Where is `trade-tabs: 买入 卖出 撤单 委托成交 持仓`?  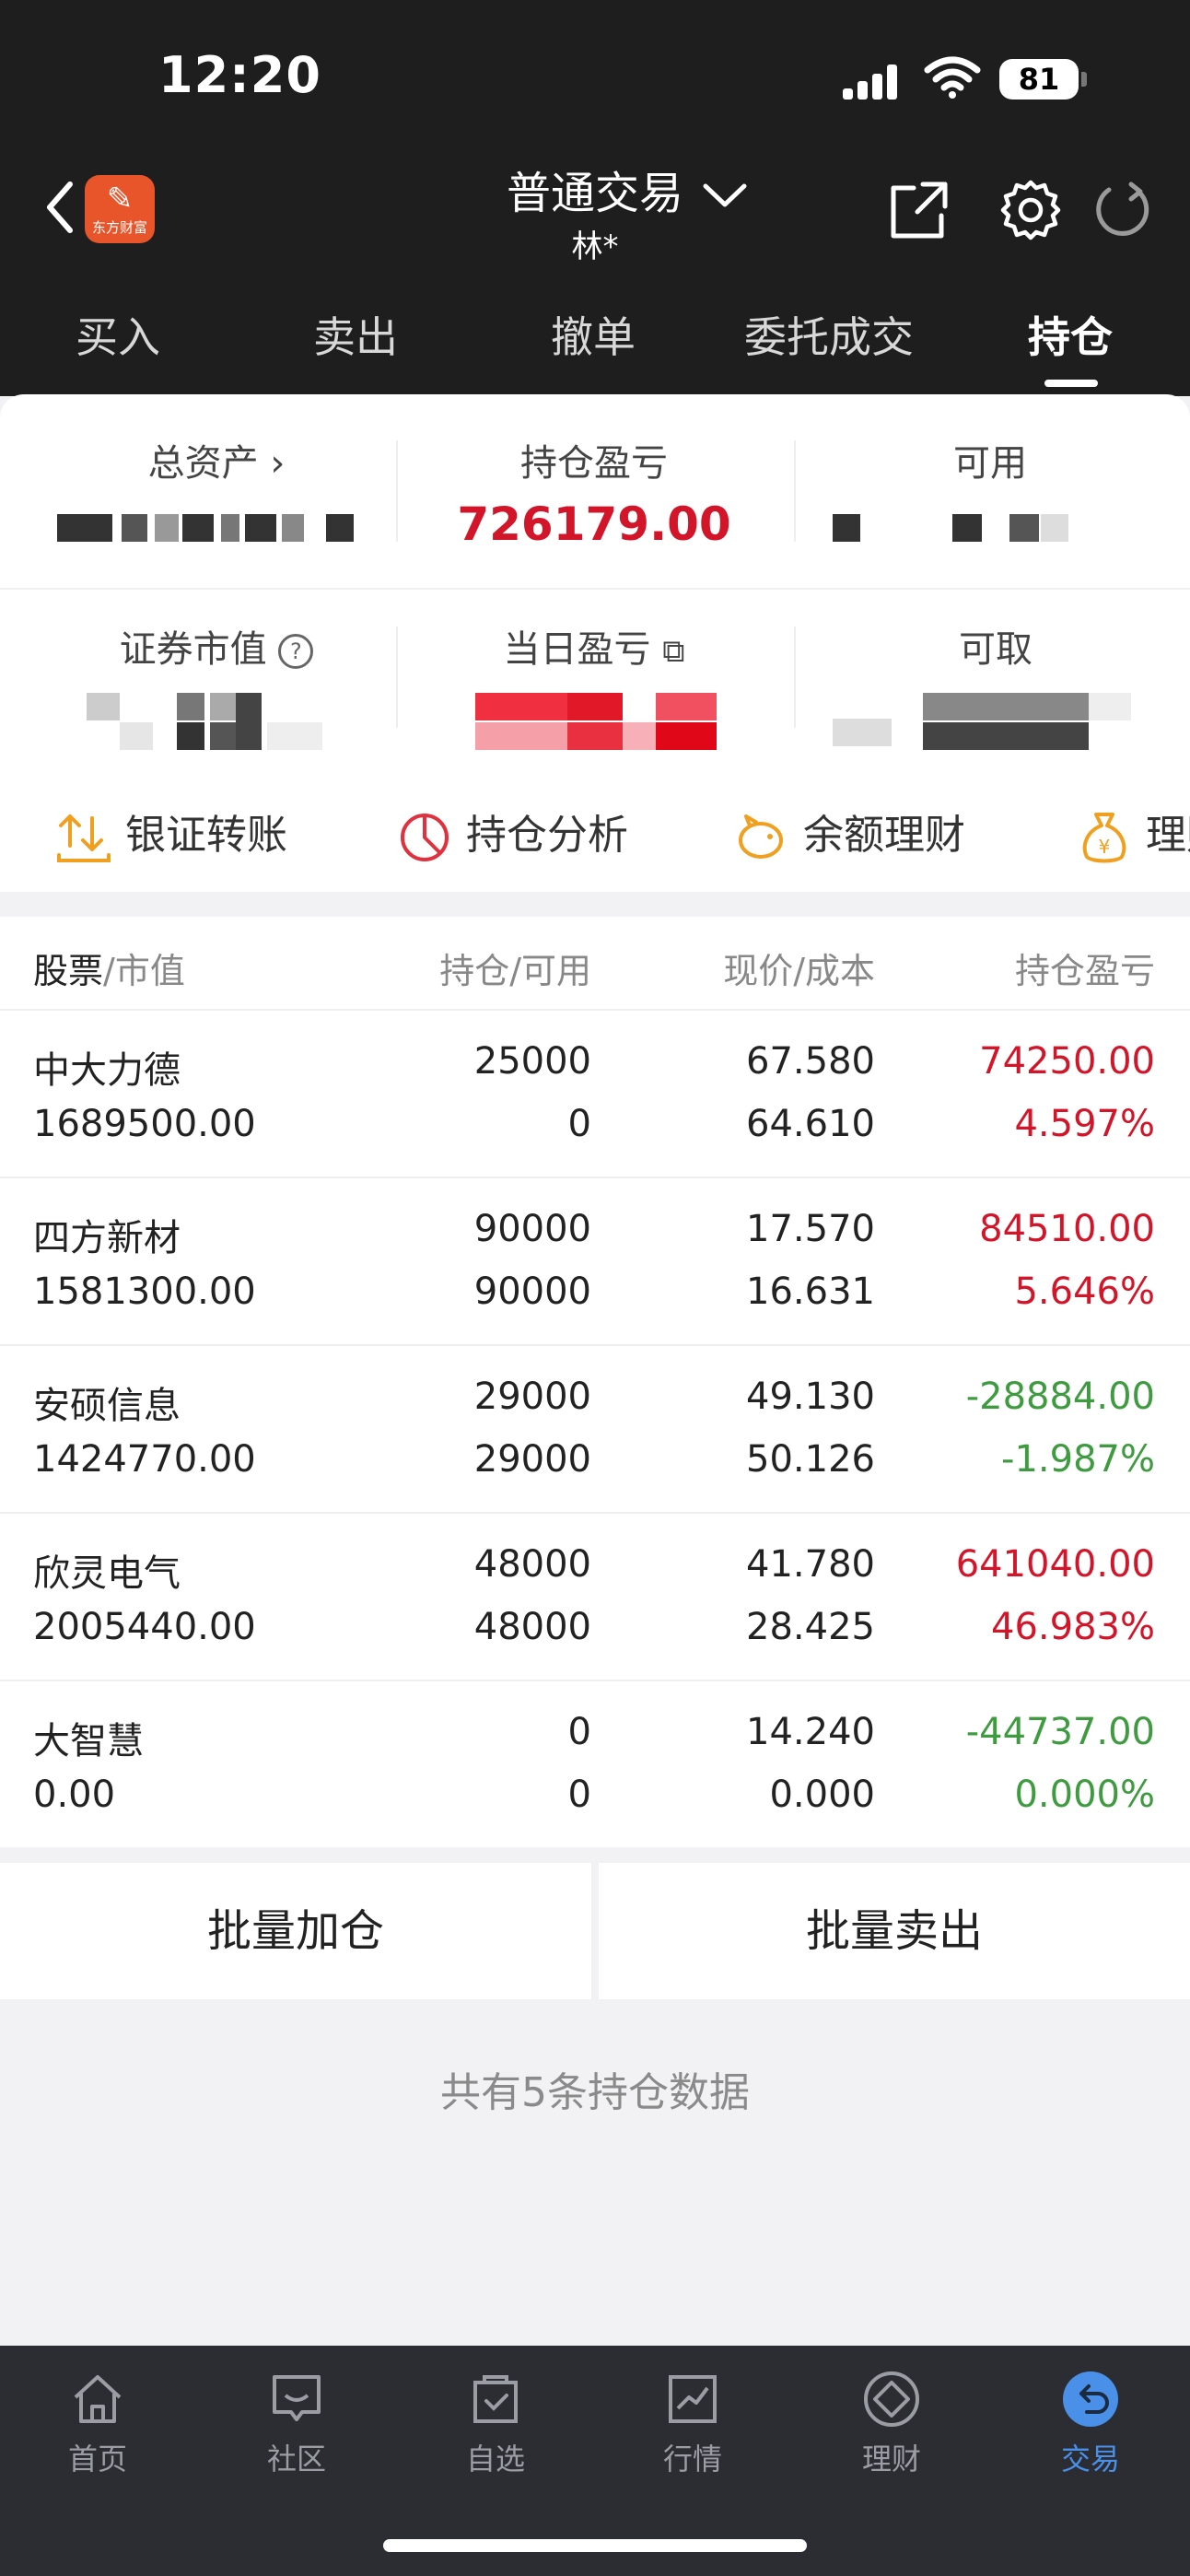 trade-tabs: 买入 卖出 撤单 委托成交 持仓 is located at coordinates (595, 336).